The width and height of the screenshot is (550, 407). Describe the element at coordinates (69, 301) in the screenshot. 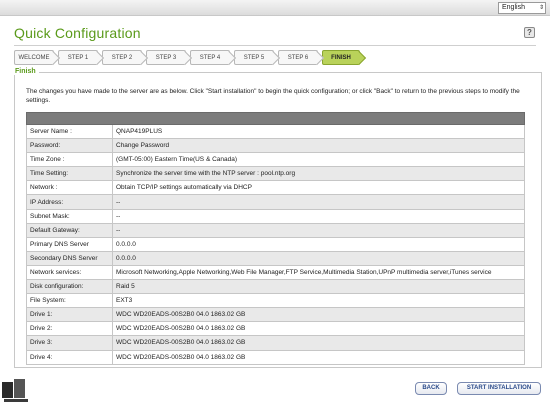

I see `row-label: File System:` at that location.